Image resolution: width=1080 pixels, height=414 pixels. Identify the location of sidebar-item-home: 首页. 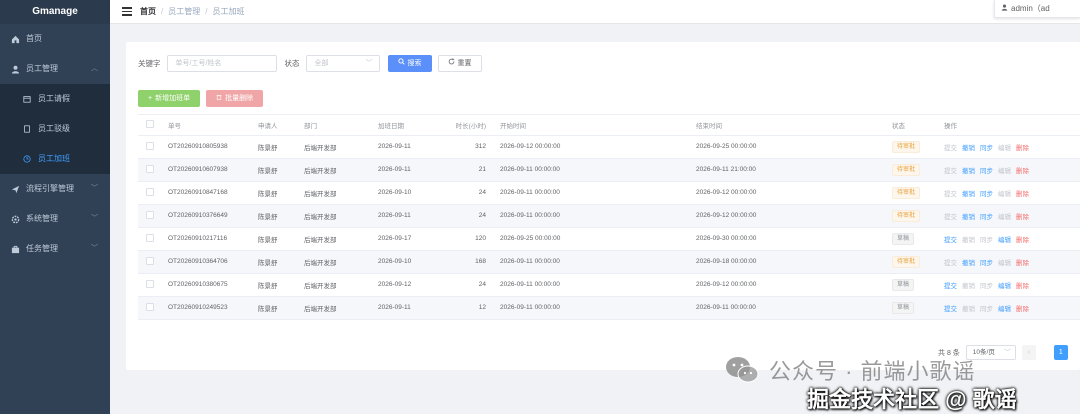
(55, 39).